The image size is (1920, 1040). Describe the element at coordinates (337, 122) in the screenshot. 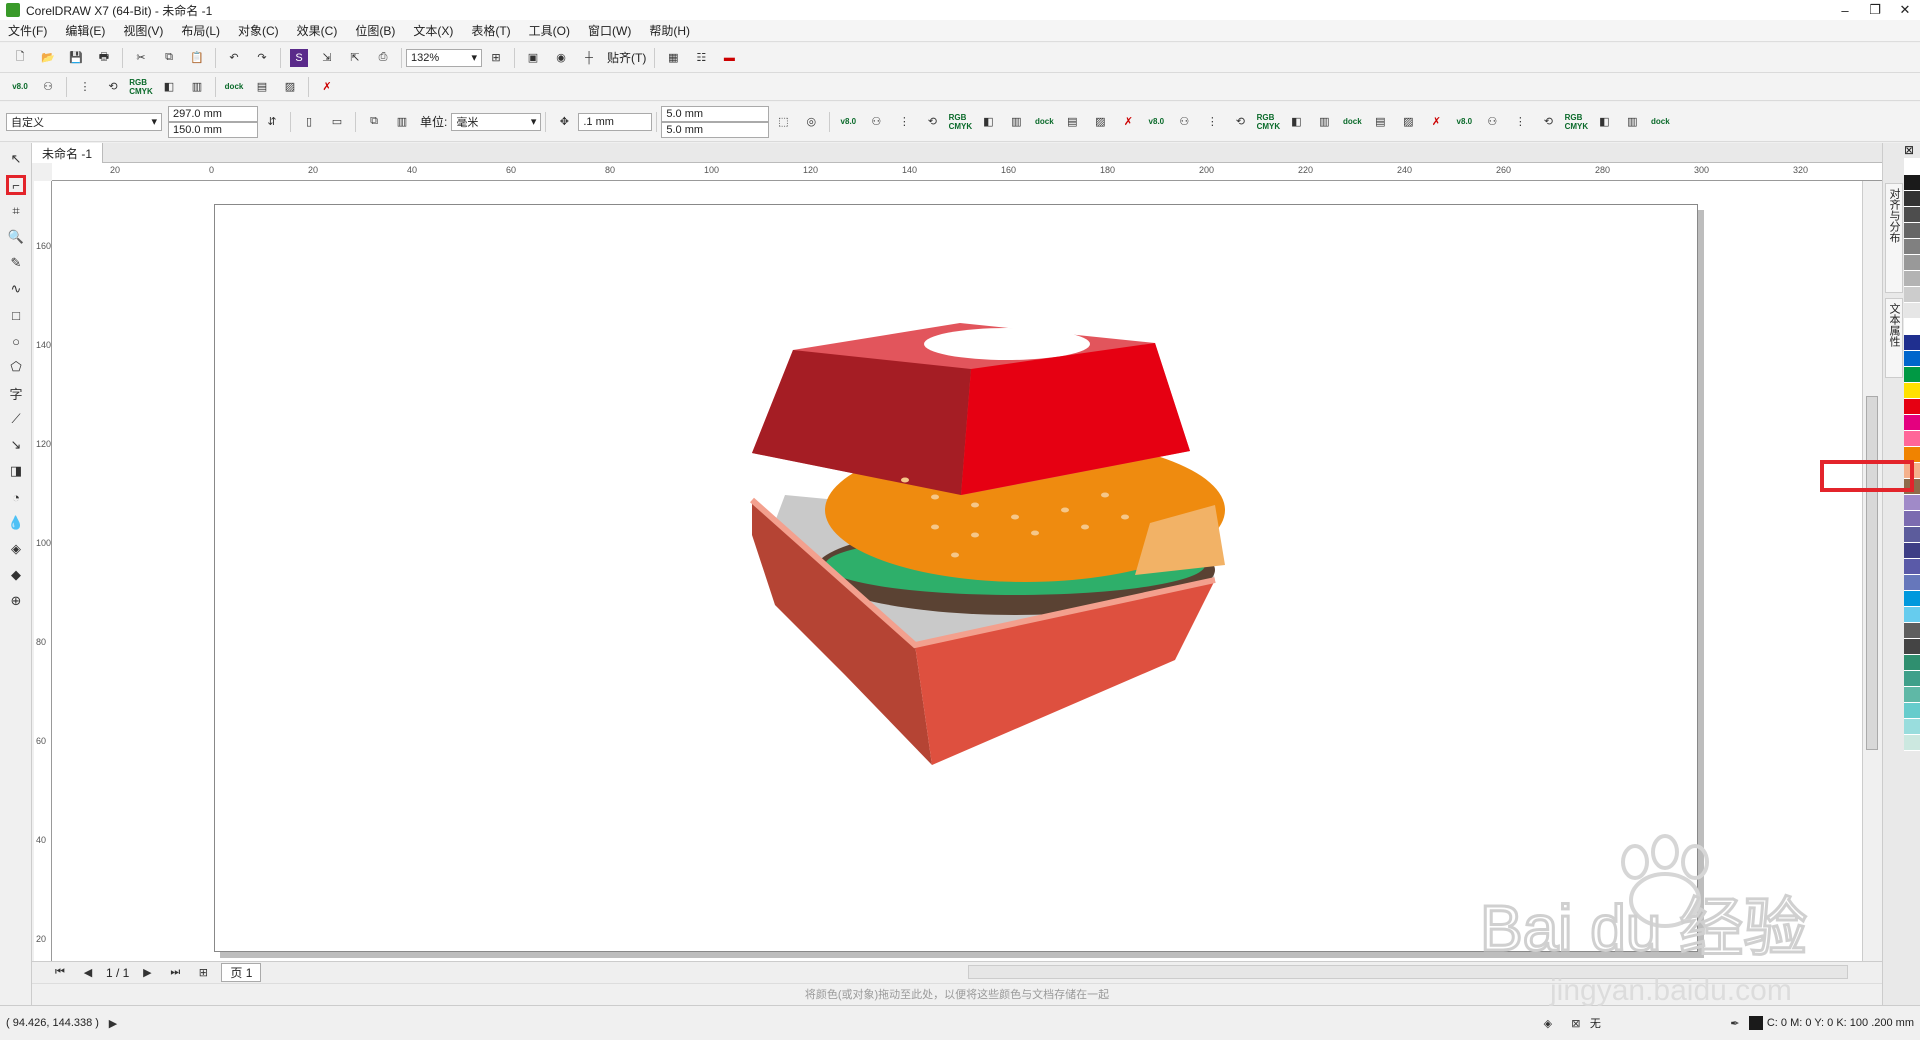

I see `landscape-icon: ▭` at that location.